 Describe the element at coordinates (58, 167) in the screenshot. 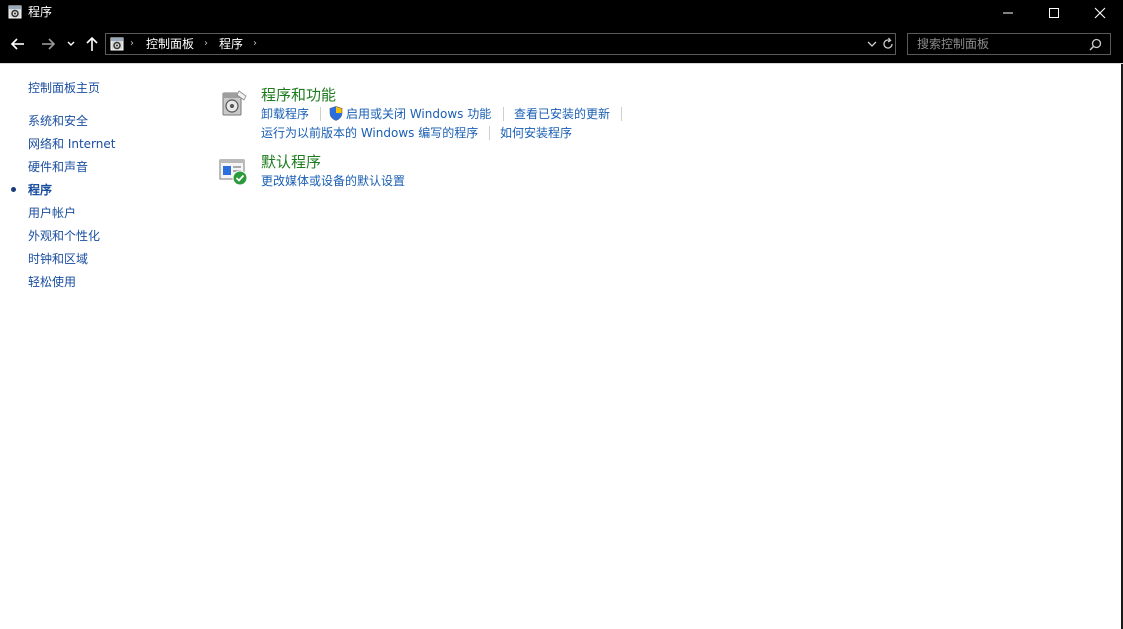

I see `sidebar-item-hardware-sound: 硬件和声音` at that location.